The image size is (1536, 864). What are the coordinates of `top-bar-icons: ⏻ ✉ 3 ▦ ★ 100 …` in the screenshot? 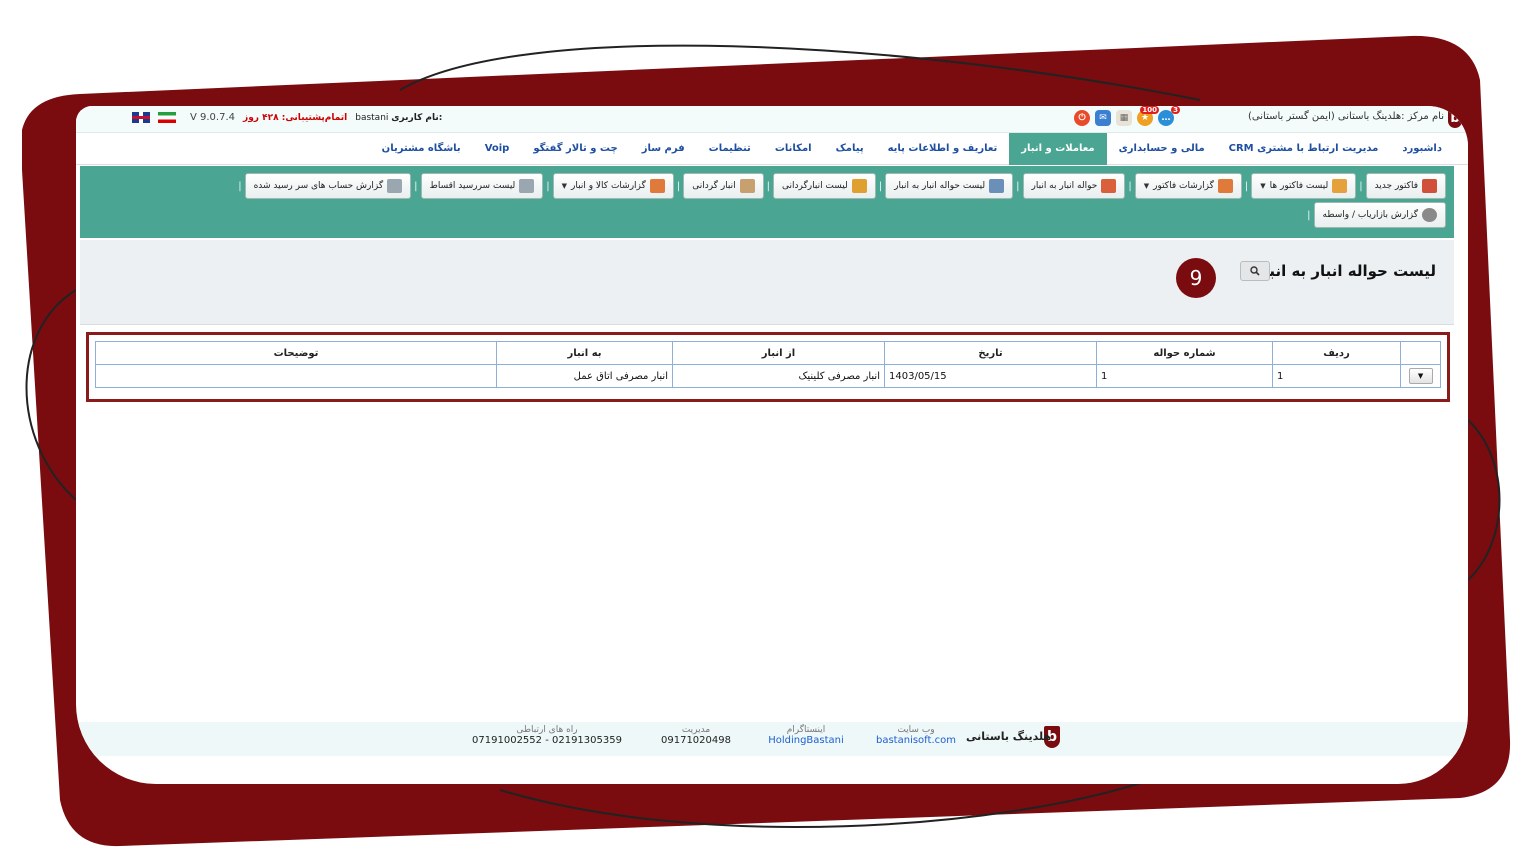 It's located at (1127, 116).